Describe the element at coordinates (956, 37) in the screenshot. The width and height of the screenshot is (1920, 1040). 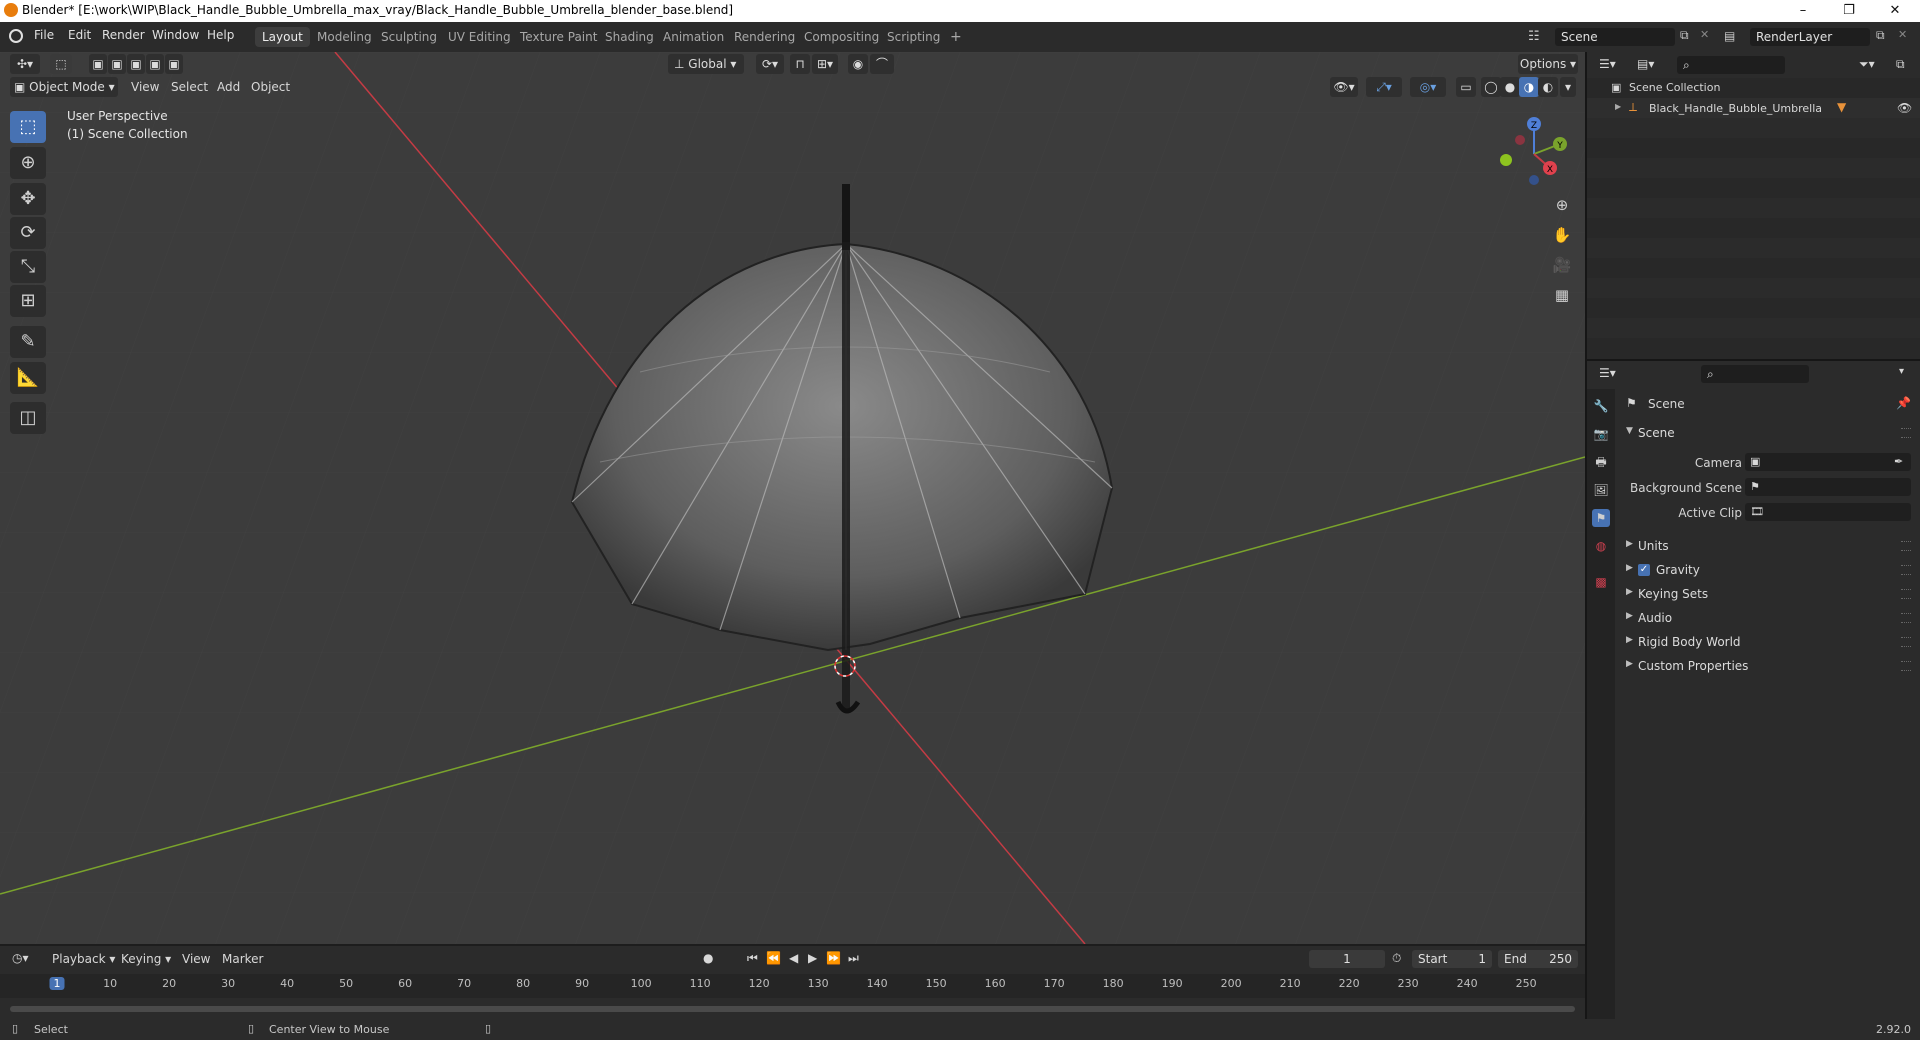
I see `add-workspace-button: +` at that location.